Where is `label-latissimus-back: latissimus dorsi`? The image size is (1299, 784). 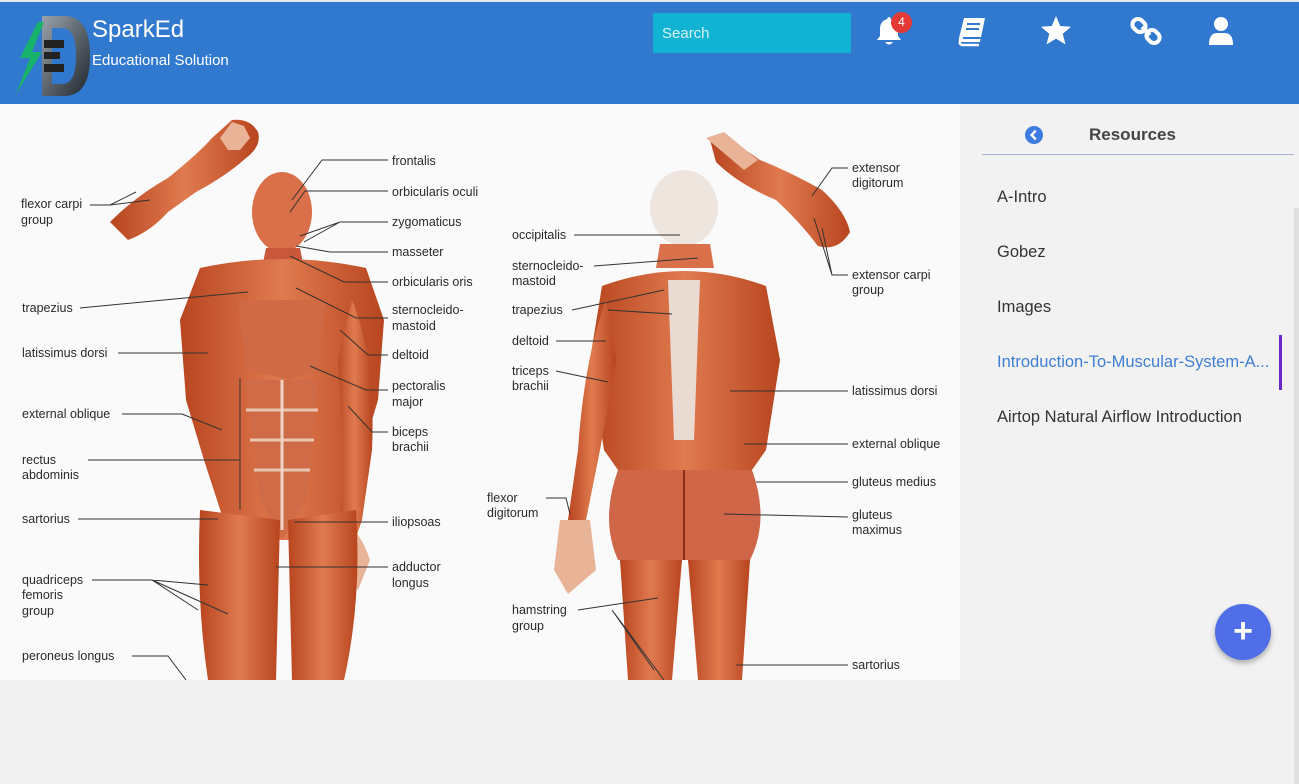 label-latissimus-back: latissimus dorsi is located at coordinates (894, 391).